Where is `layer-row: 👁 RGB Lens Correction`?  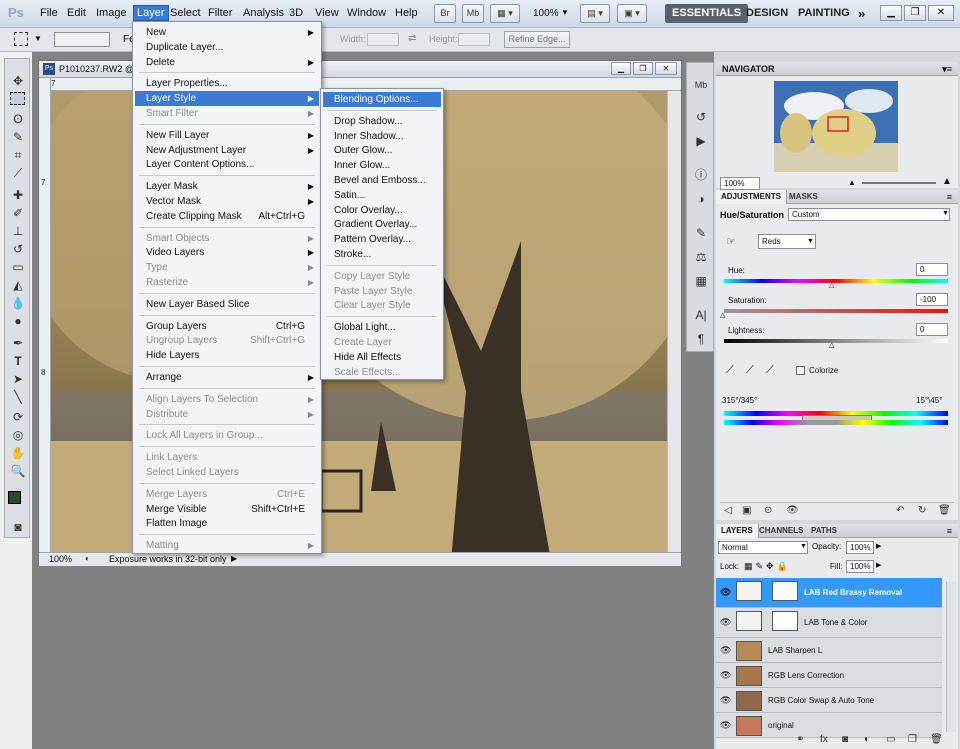 layer-row: 👁 RGB Lens Correction is located at coordinates (829, 675).